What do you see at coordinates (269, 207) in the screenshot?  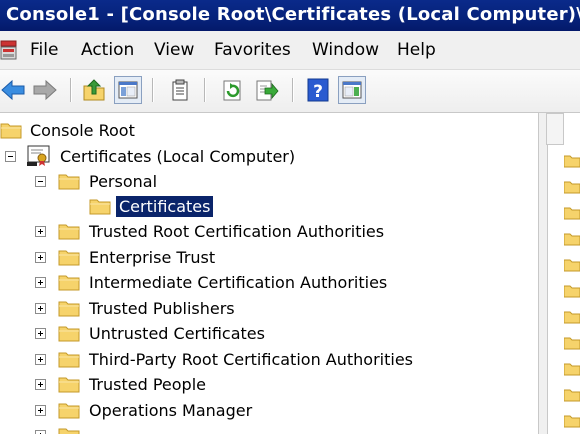 I see `tree-item-certificates: Certificates` at bounding box center [269, 207].